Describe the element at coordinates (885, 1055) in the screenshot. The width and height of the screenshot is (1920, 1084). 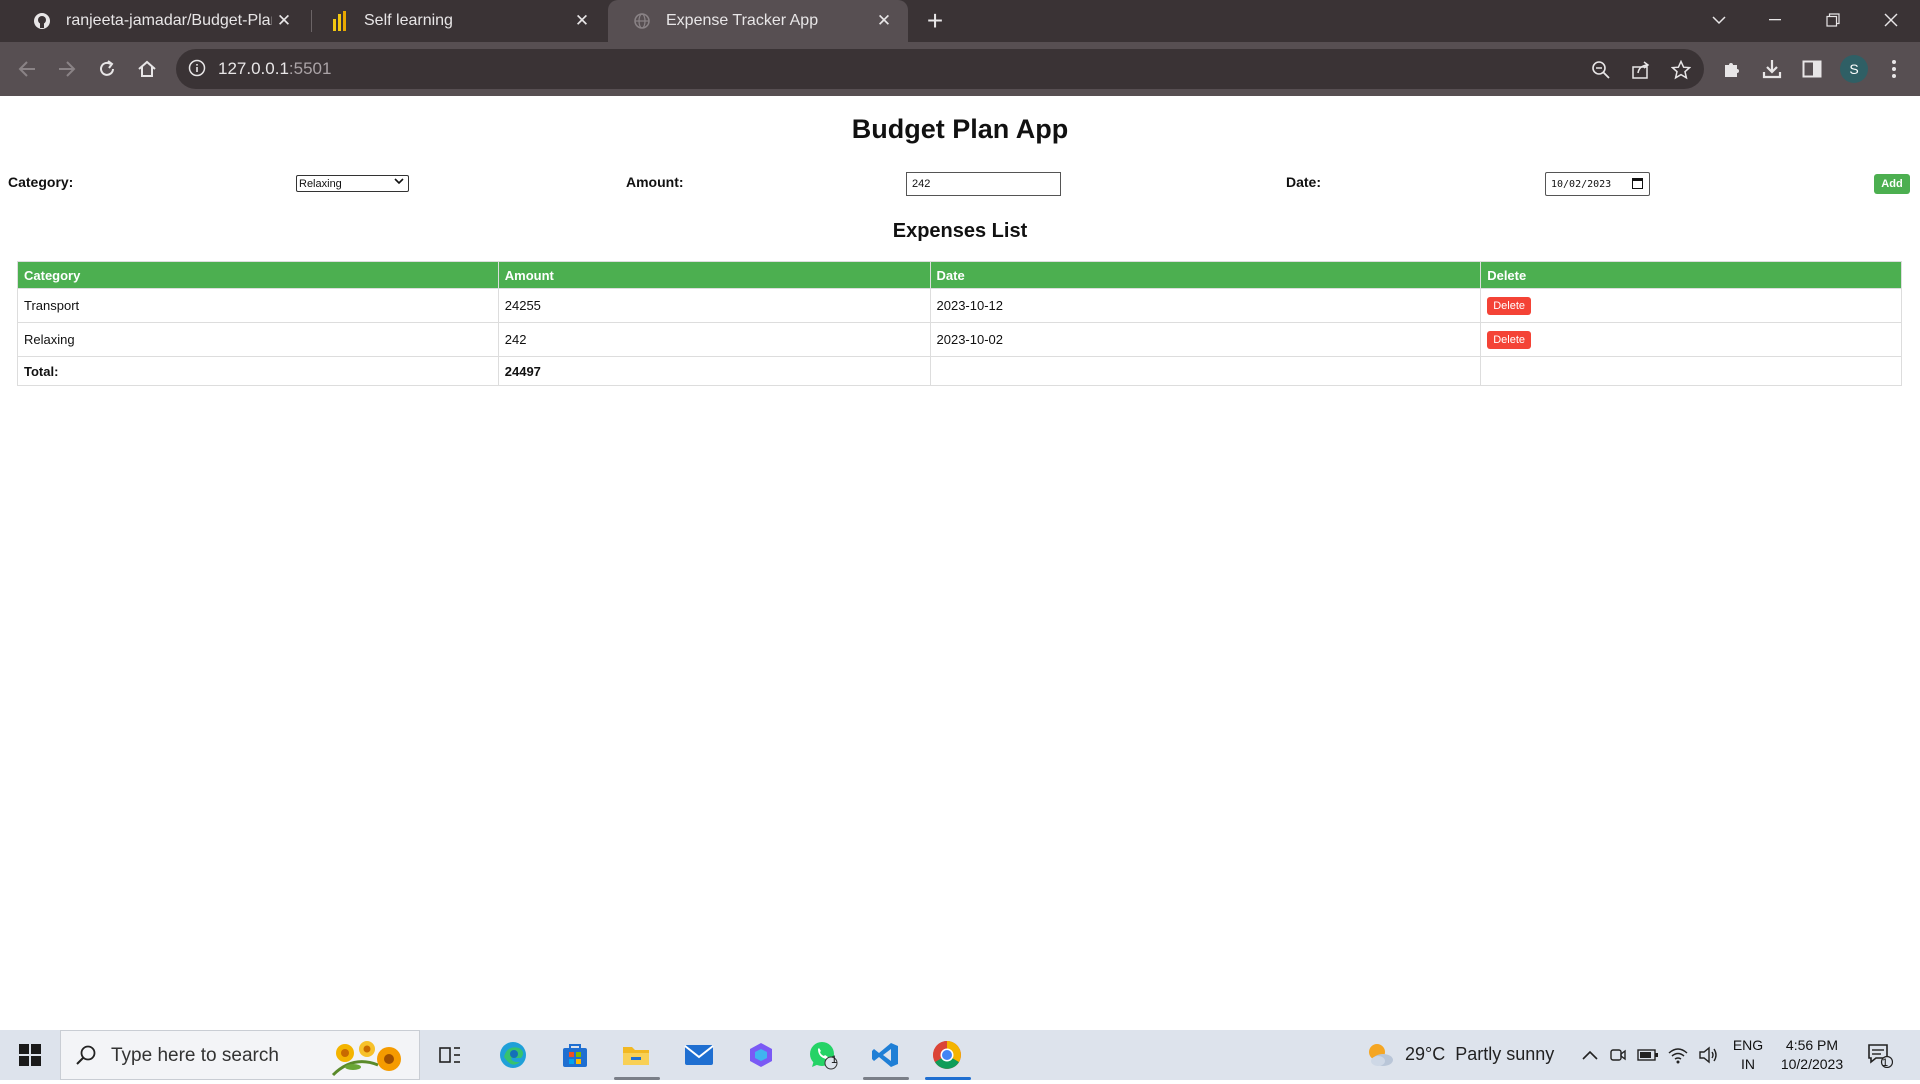
I see `vscode-icon` at that location.